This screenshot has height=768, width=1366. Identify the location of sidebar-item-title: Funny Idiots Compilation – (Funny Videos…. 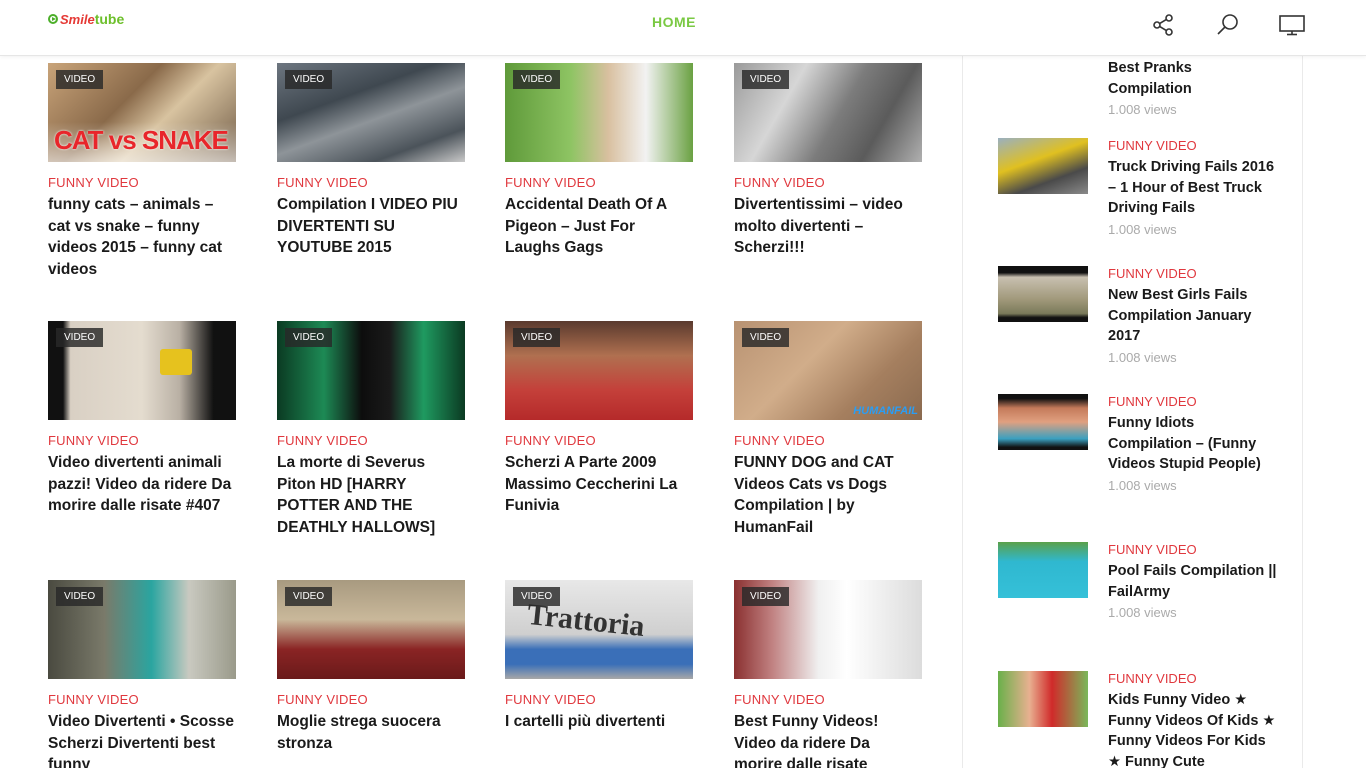
(1193, 444).